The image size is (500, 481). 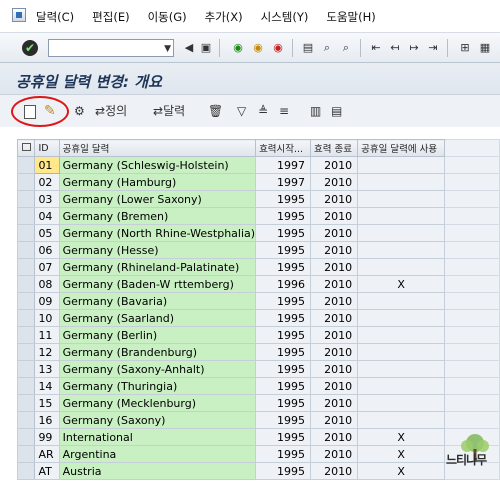 I want to click on save-icon: ▣, so click(x=206, y=48).